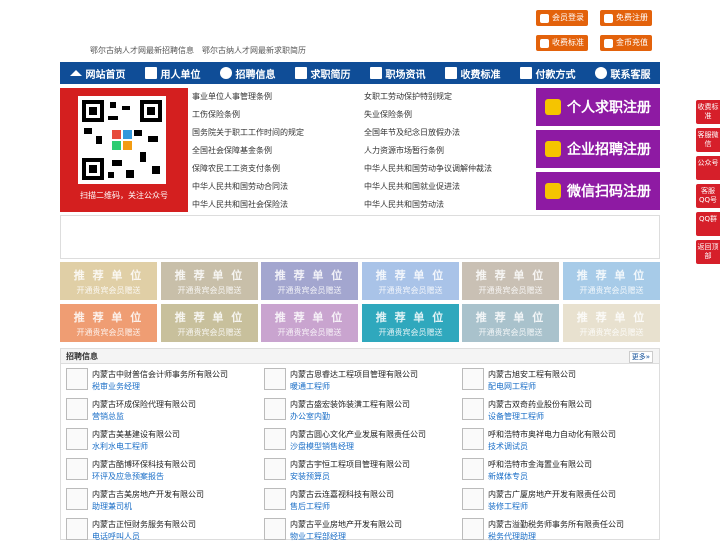 The height and width of the screenshot is (546, 720). Describe the element at coordinates (144, 464) in the screenshot. I see `company-name: 内蒙古酷博环保科技有限公司` at that location.